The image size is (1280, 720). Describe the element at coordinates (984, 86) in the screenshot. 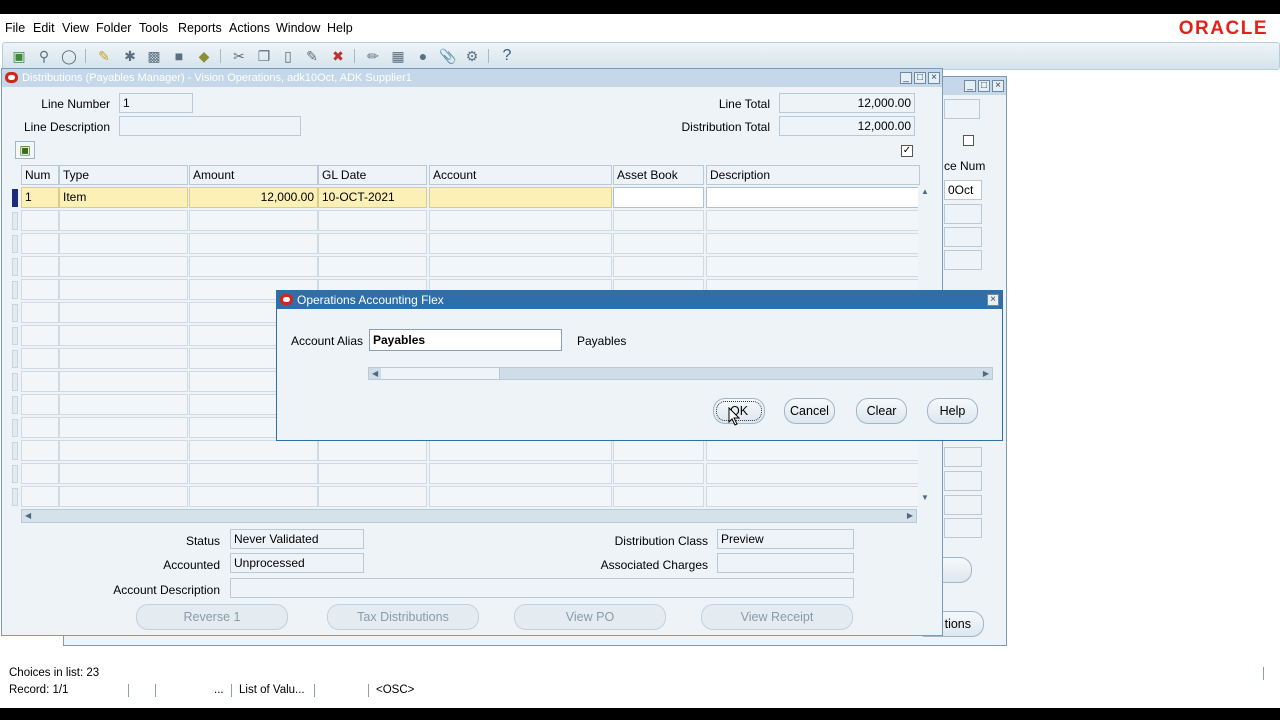

I see `maximize-icon: □` at that location.